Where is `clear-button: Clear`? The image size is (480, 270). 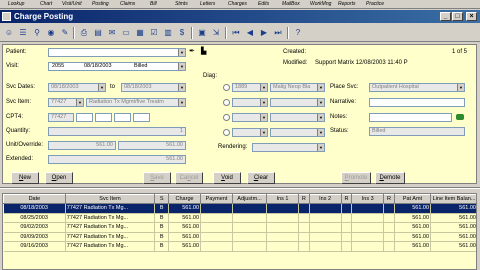 clear-button: Clear is located at coordinates (261, 178).